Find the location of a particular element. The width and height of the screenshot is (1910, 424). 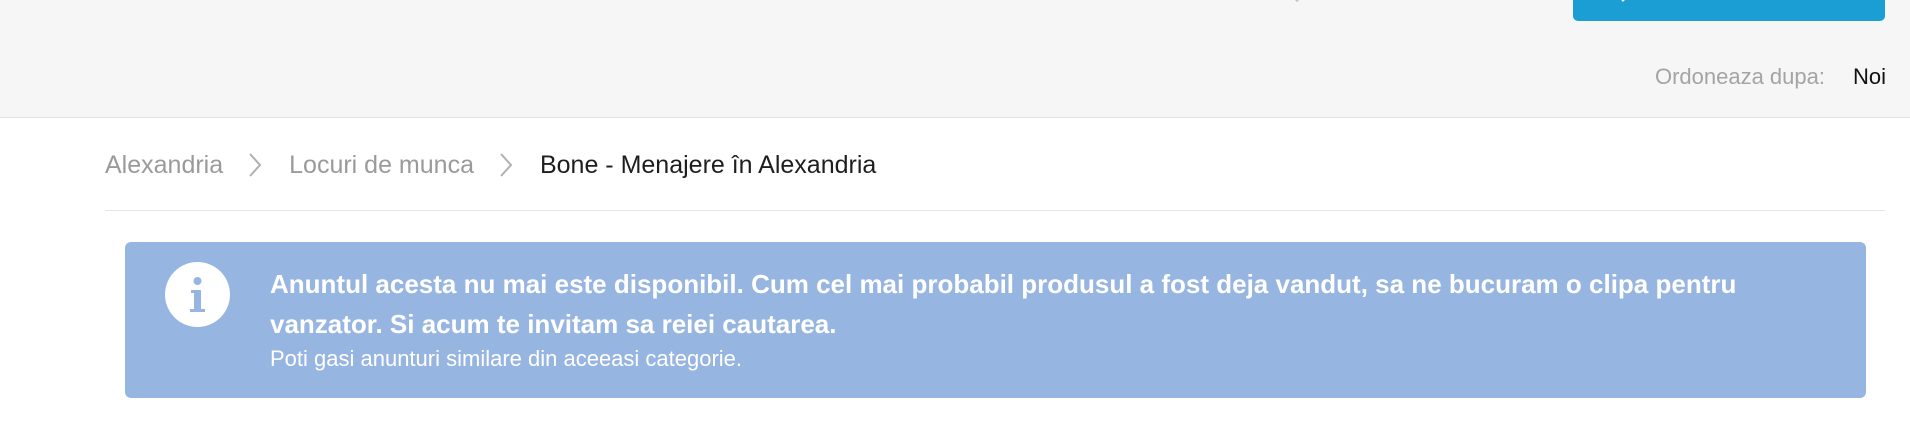

breadcrumb-item-locuri-de-munca: Locuri de munca is located at coordinates (381, 165).